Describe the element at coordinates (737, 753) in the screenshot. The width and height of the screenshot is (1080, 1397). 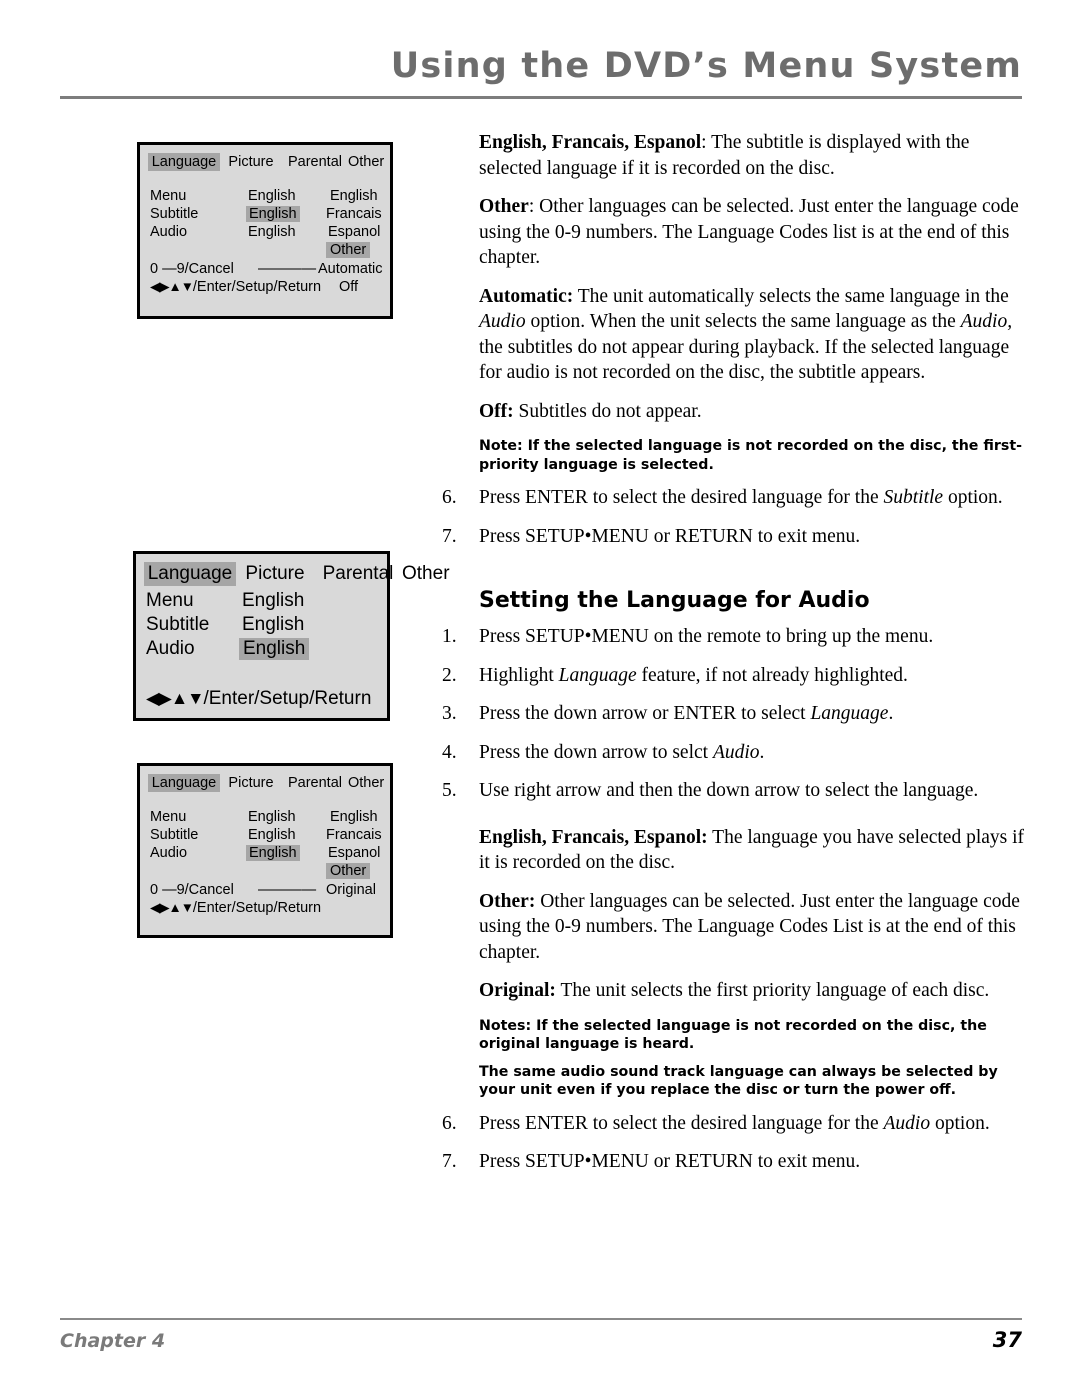
I see `step-item: 4. Press the down arrow to selct Audio.` at that location.